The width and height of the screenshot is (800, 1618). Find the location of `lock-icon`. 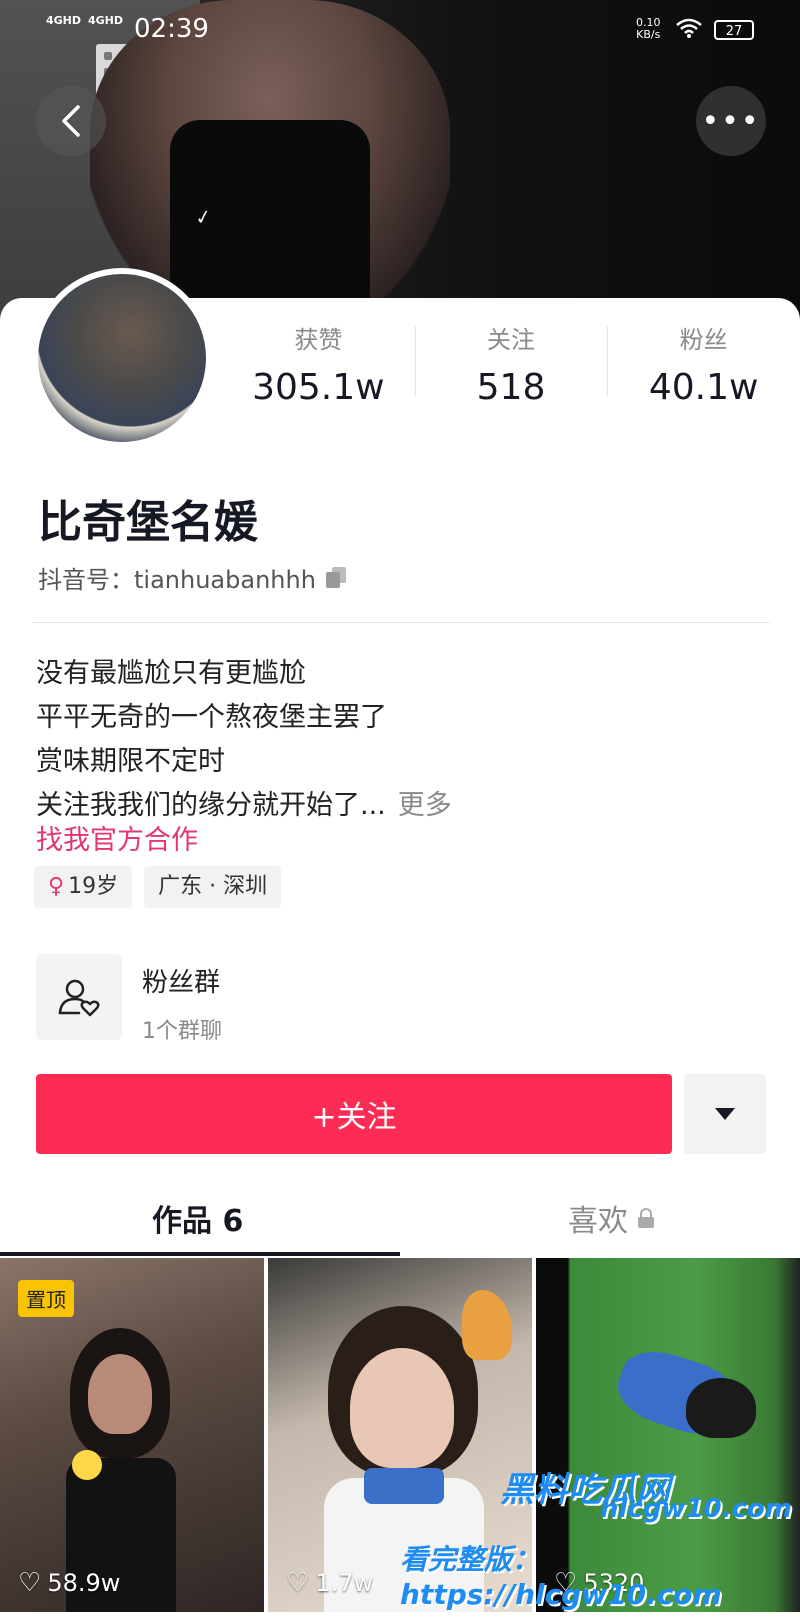

lock-icon is located at coordinates (646, 1218).